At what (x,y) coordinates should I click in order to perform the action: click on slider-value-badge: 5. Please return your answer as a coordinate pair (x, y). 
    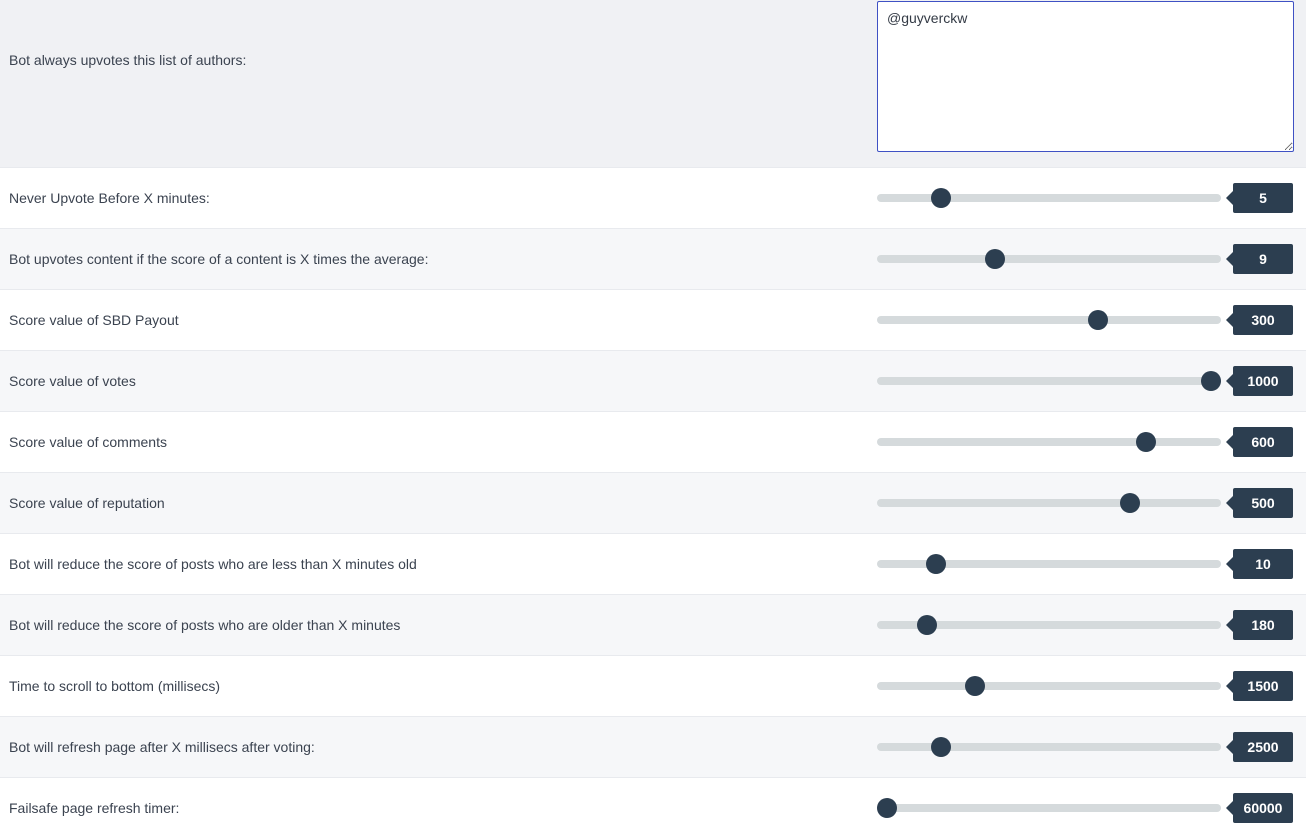
    Looking at the image, I should click on (1259, 198).